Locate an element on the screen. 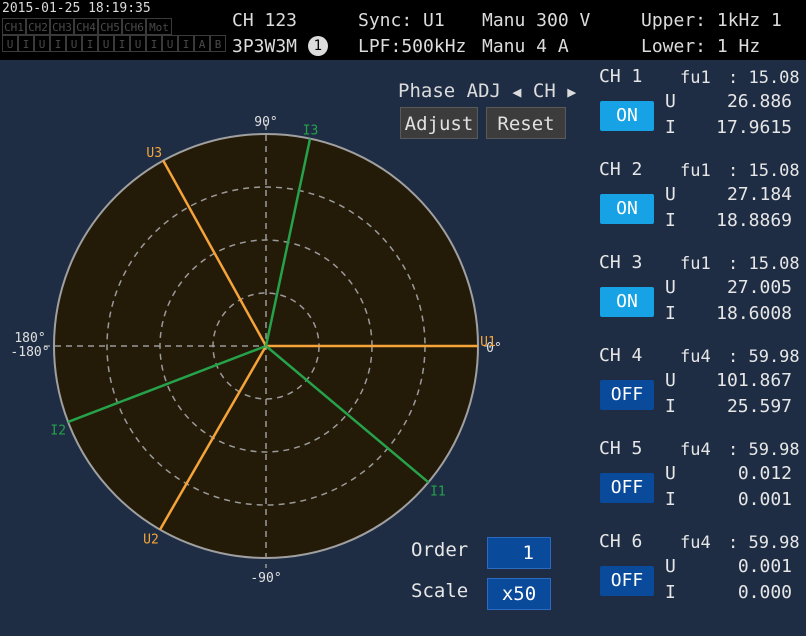 The width and height of the screenshot is (806, 636). current-value: 0.001 is located at coordinates (764, 499).